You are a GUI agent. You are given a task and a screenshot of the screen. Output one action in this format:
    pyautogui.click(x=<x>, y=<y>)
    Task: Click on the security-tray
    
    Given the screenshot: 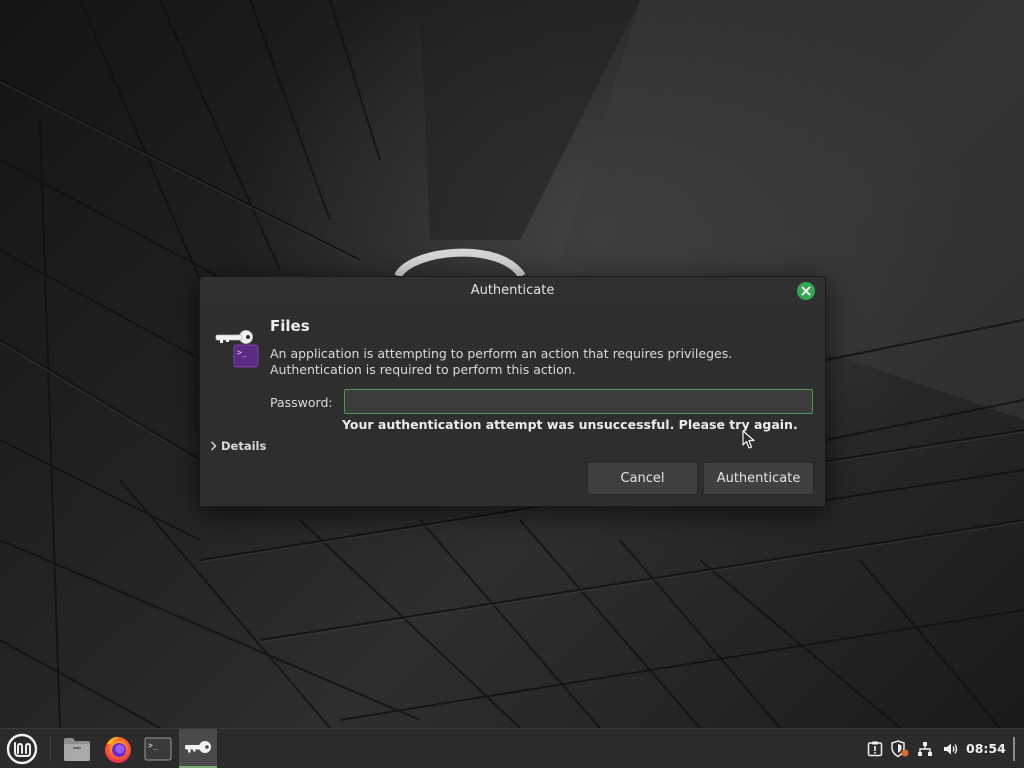 What is the action you would take?
    pyautogui.click(x=900, y=748)
    